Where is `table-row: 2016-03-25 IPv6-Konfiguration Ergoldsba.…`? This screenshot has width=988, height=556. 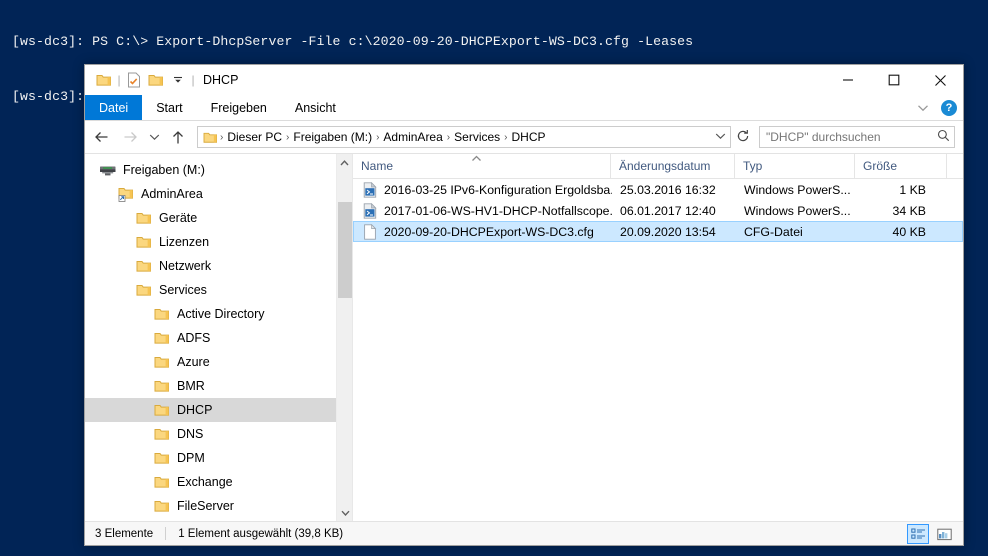
table-row: 2016-03-25 IPv6-Konfiguration Ergoldsba.… is located at coordinates (658, 189).